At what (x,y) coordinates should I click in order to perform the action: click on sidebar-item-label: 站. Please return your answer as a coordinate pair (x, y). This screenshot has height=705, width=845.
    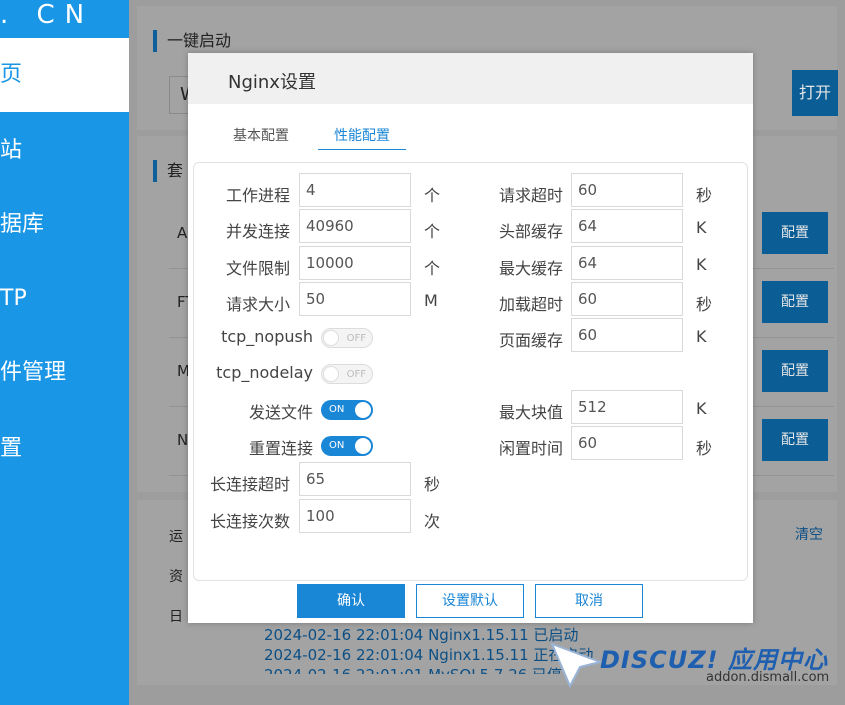
    Looking at the image, I should click on (11, 150).